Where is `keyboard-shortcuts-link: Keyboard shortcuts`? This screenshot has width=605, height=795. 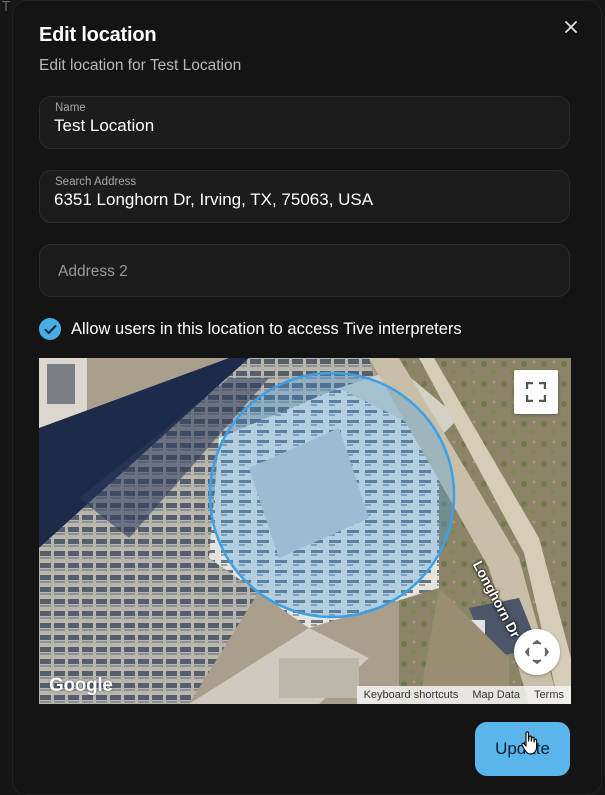
keyboard-shortcuts-link: Keyboard shortcuts is located at coordinates (411, 695).